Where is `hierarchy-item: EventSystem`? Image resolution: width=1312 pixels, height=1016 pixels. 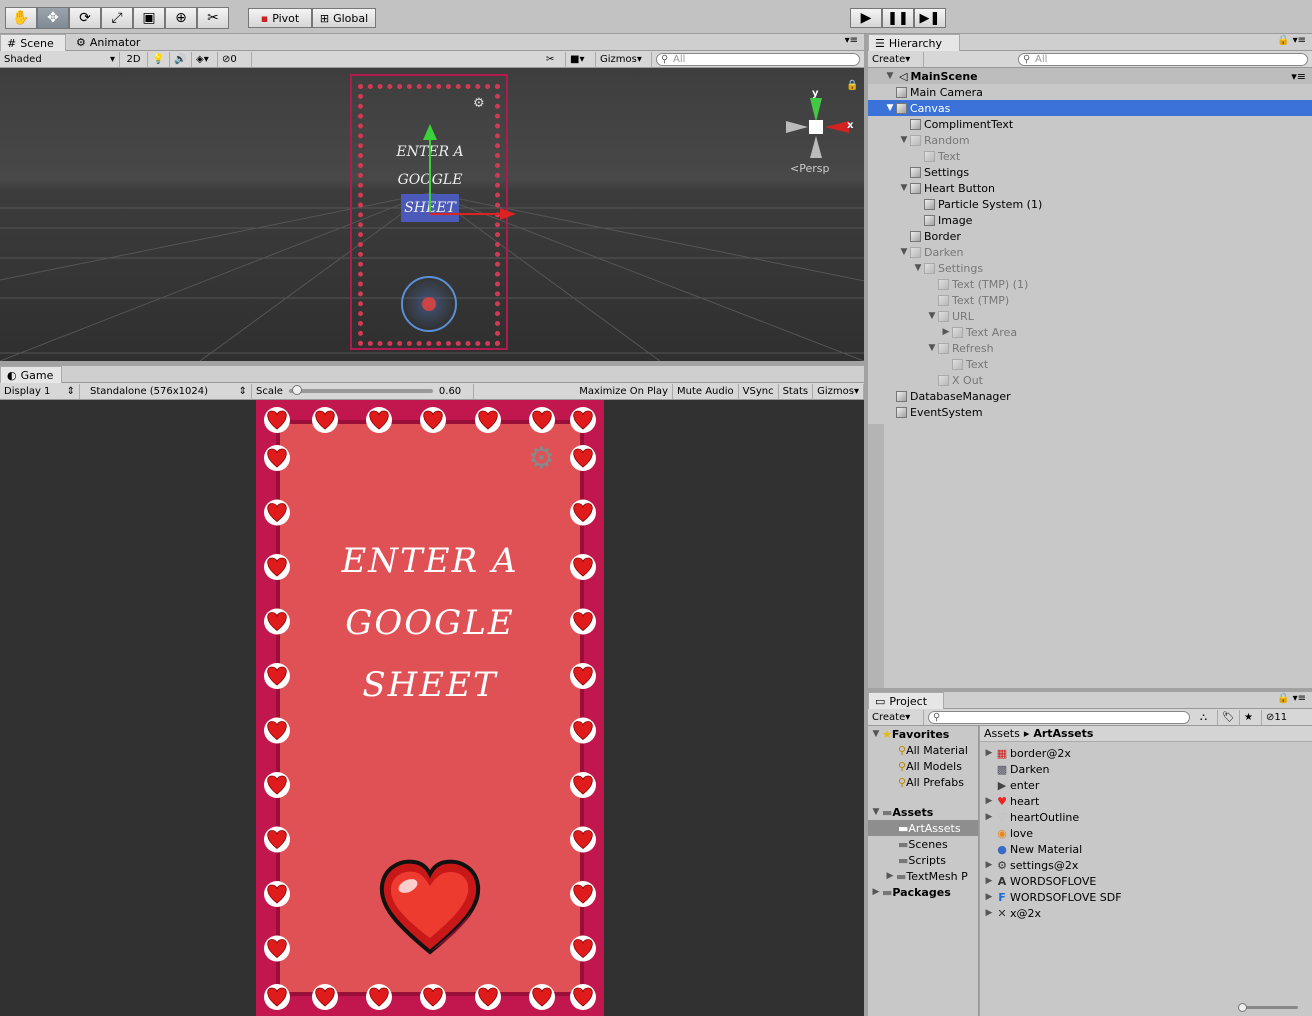
hierarchy-item: EventSystem is located at coordinates (1090, 412).